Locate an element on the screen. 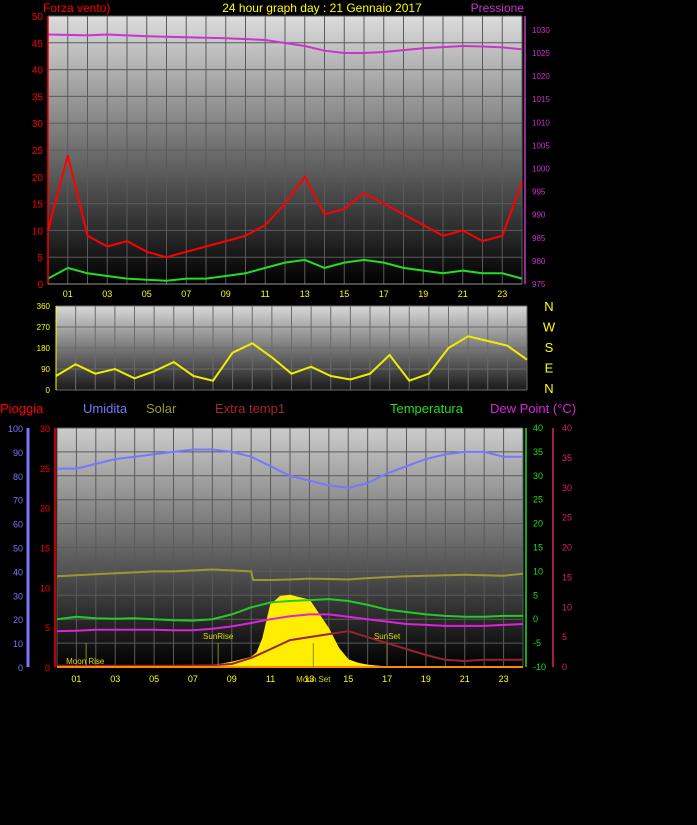 Image resolution: width=697 pixels, height=825 pixels. pioggia-tick-label: 15 is located at coordinates (45, 549).